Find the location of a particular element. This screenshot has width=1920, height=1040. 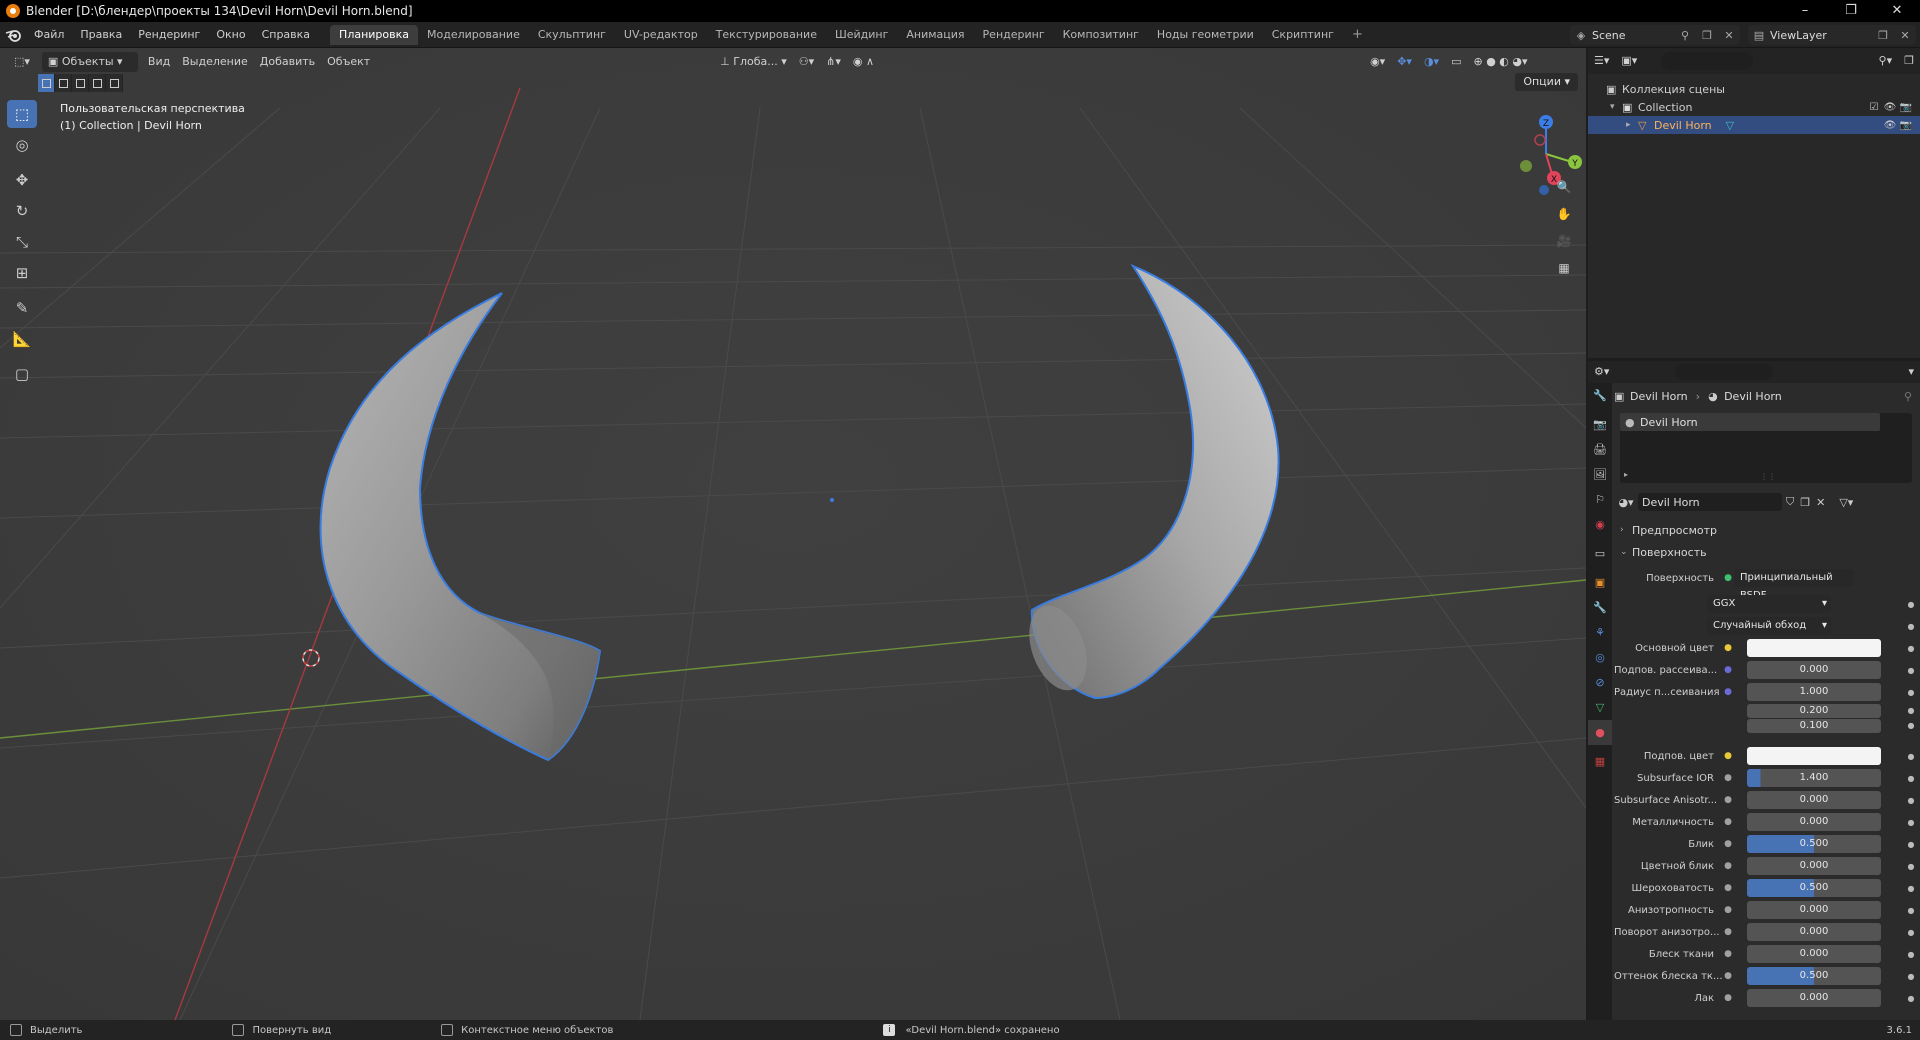

view-layer-selector: ▤ ViewLayer ❐ ✕ is located at coordinates (1832, 35).